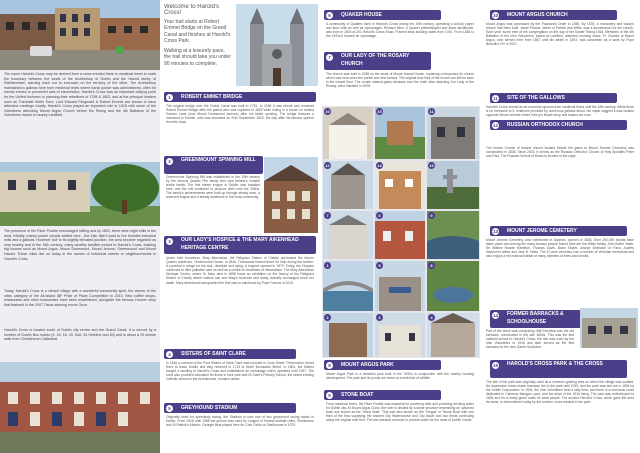 The height and width of the screenshot is (453, 640). What do you see at coordinates (400, 185) in the screenshot?
I see `map-cell-14: 14` at bounding box center [400, 185].